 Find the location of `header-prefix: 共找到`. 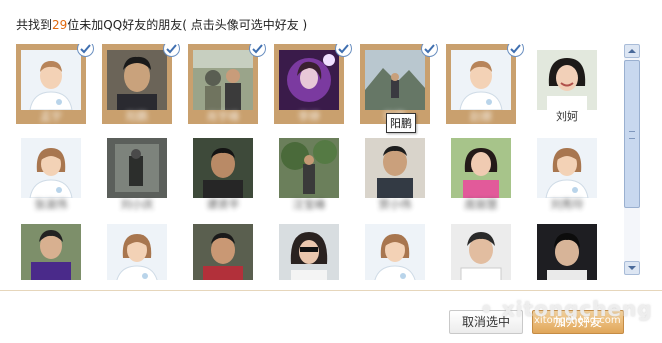

header-prefix: 共找到 is located at coordinates (34, 25).